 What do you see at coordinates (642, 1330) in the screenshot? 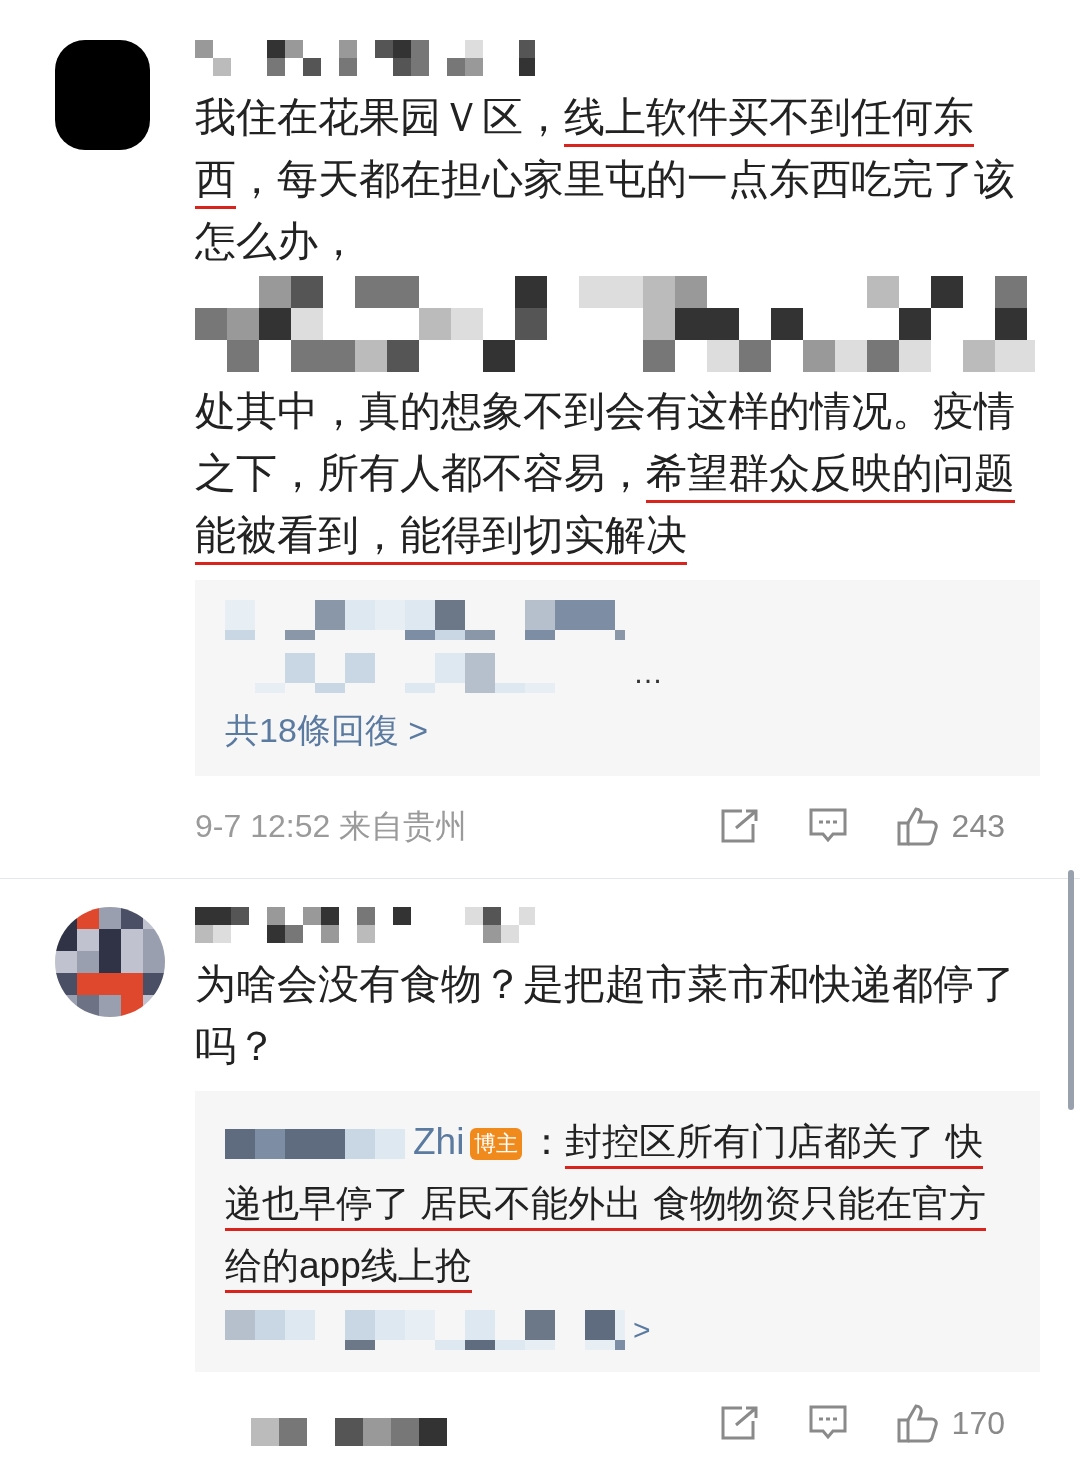
I see `chevron-text: >` at bounding box center [642, 1330].